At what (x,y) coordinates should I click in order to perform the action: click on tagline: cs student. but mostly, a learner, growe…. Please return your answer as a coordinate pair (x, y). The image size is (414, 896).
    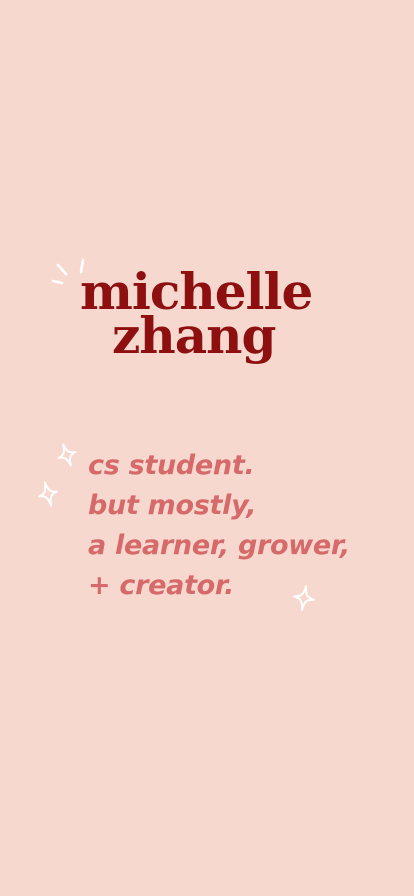
    Looking at the image, I should click on (219, 526).